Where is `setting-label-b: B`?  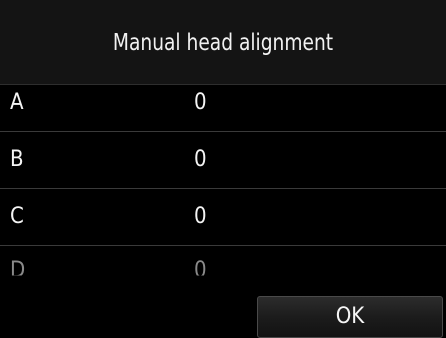 setting-label-b: B is located at coordinates (17, 159).